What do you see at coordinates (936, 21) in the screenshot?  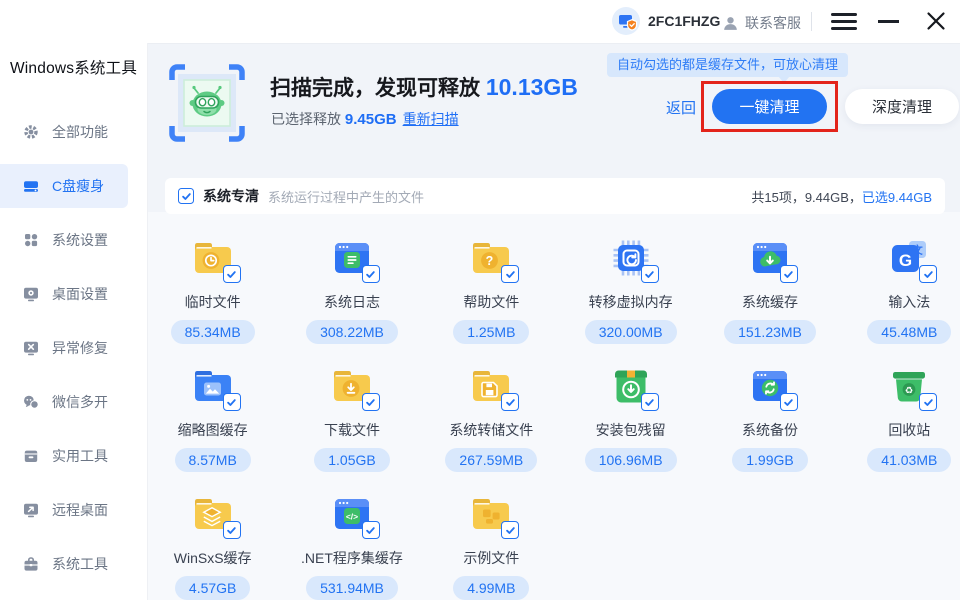 I see `close-button` at bounding box center [936, 21].